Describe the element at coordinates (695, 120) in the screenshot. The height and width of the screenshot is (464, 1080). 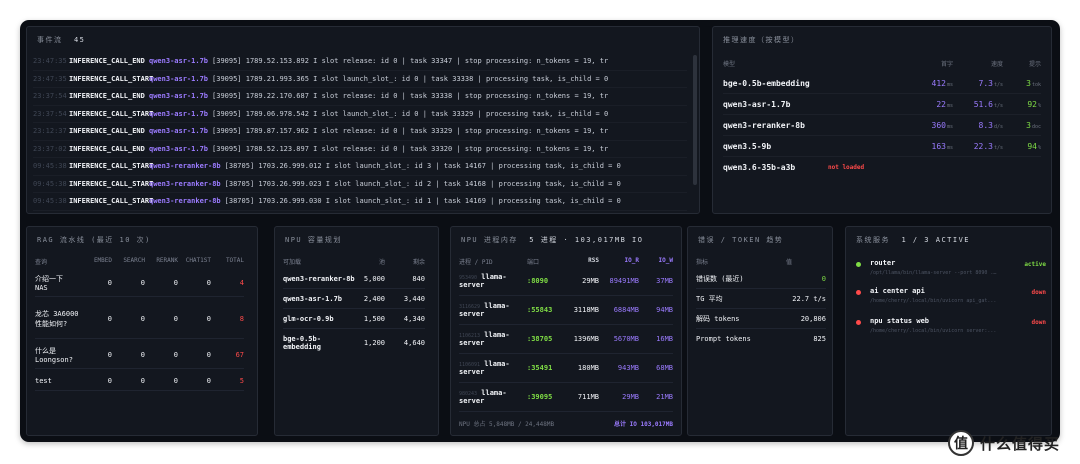
I see `event-log-scrollbar` at that location.